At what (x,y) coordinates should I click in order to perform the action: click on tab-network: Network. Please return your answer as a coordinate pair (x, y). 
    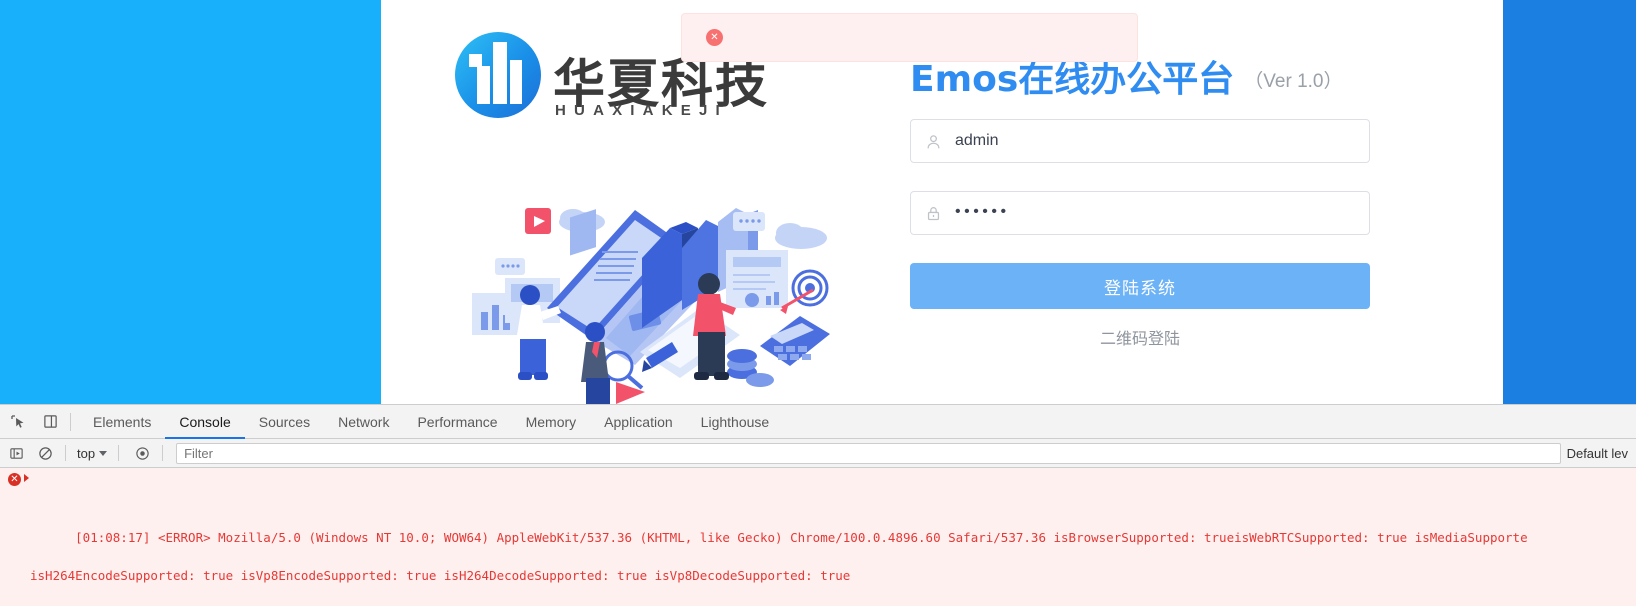
    Looking at the image, I should click on (363, 422).